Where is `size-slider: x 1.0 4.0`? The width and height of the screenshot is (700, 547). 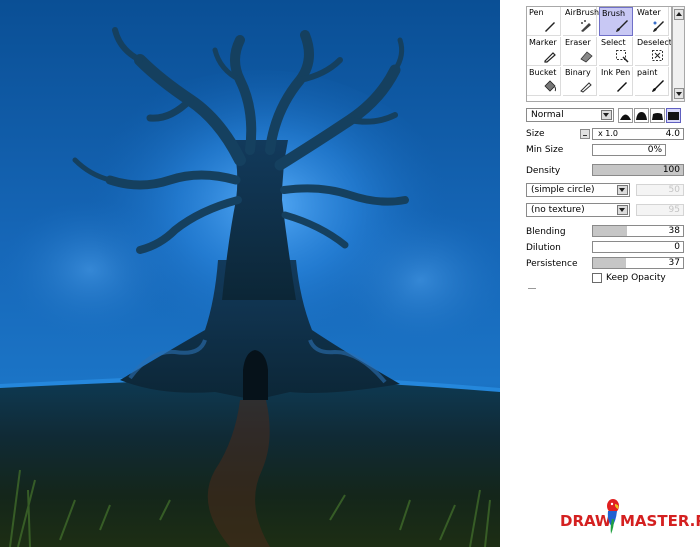 size-slider: x 1.0 4.0 is located at coordinates (638, 134).